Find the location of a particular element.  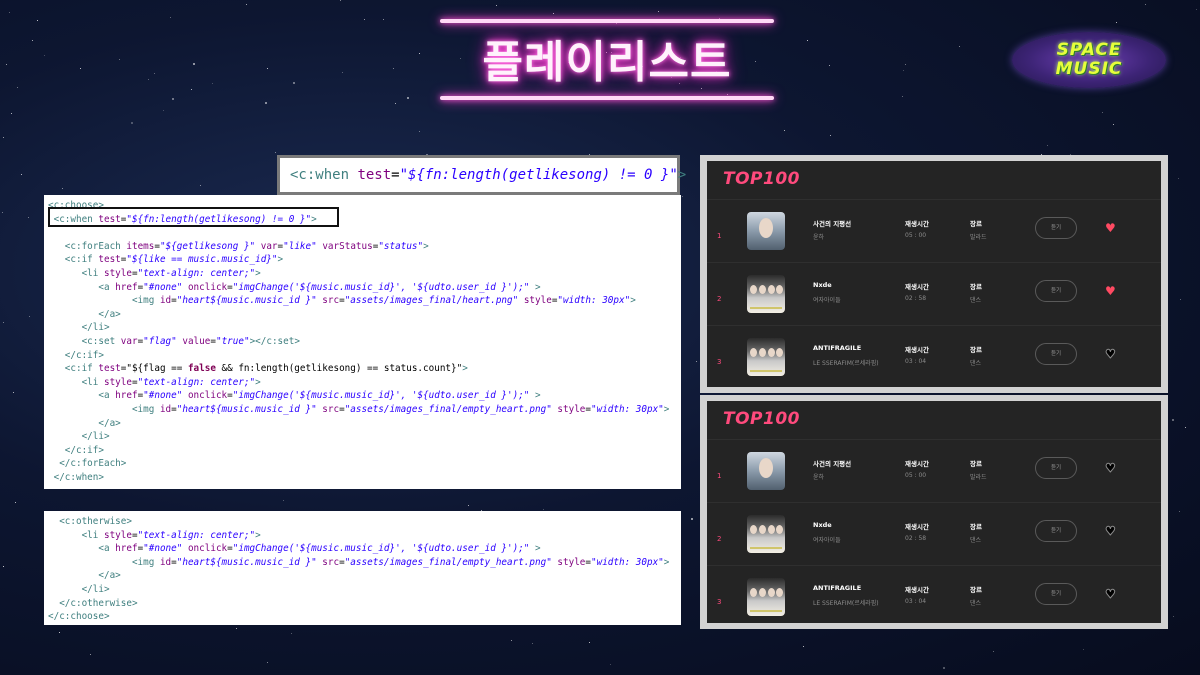

code-token: <c:when is located at coordinates (324, 175).